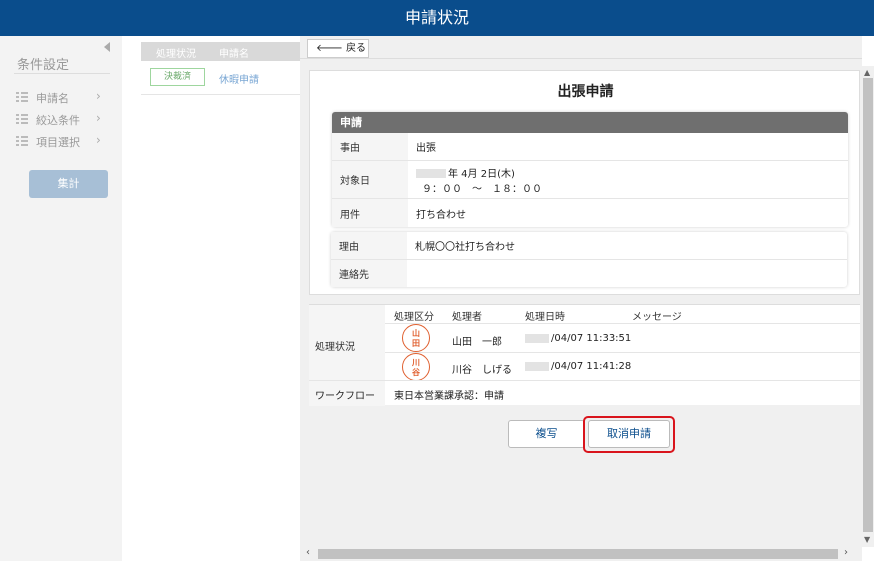 The image size is (874, 561). Describe the element at coordinates (591, 366) in the screenshot. I see `datetime-text: /04/07 11:41:28` at that location.